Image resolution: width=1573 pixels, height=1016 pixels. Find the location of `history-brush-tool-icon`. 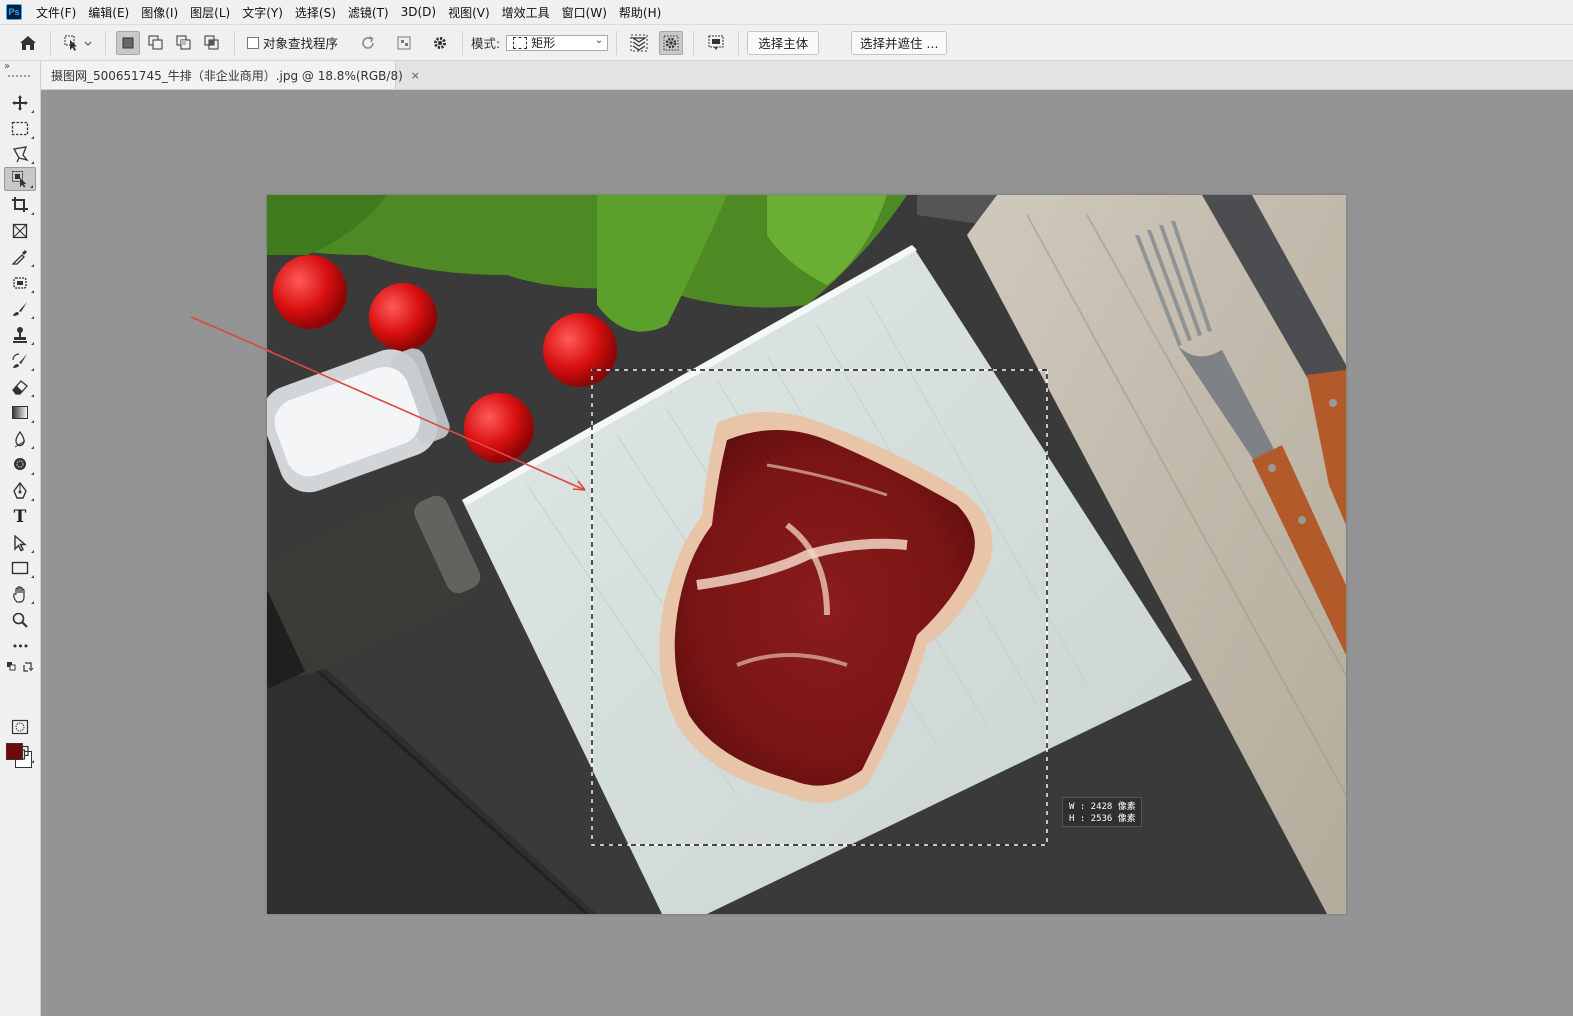

history-brush-tool-icon is located at coordinates (20, 361).